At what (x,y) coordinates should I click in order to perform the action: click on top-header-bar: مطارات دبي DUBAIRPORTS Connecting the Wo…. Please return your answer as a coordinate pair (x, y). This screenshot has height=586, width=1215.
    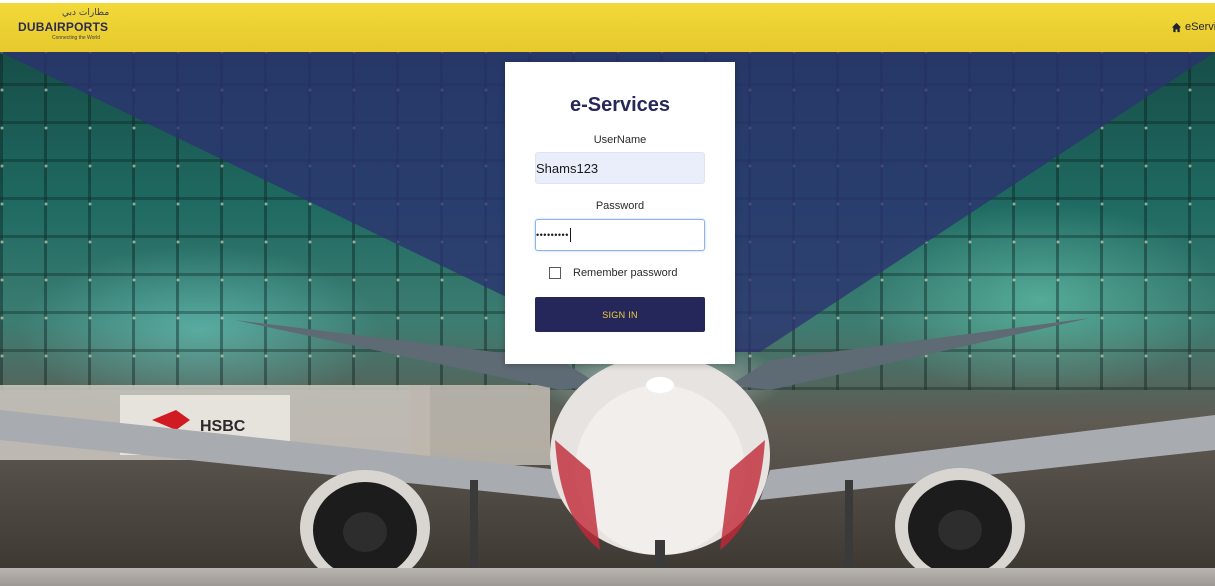
    Looking at the image, I should click on (607, 26).